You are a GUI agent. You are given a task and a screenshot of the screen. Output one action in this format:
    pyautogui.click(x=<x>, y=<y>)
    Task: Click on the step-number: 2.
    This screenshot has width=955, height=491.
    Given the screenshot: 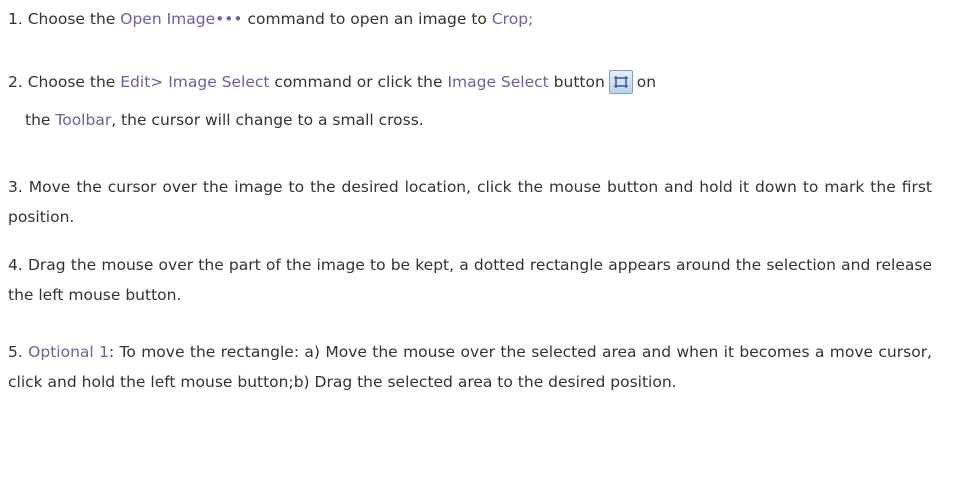 What is the action you would take?
    pyautogui.click(x=15, y=82)
    